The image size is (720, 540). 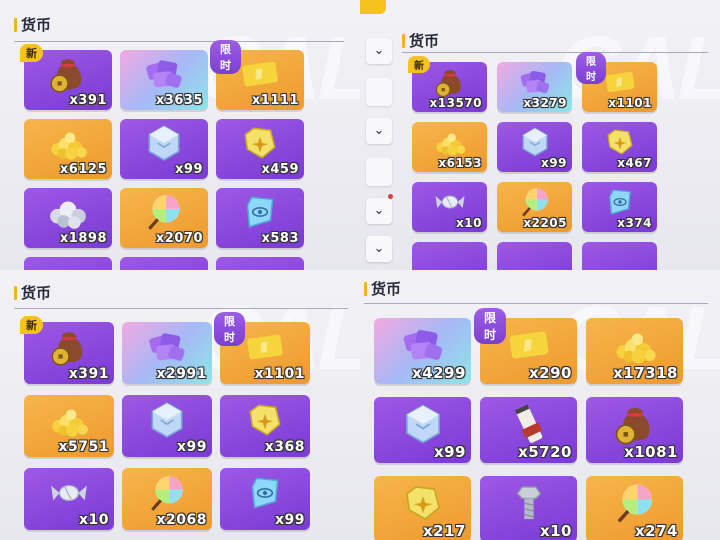 I want to click on item-quantity: x13570, so click(x=455, y=103).